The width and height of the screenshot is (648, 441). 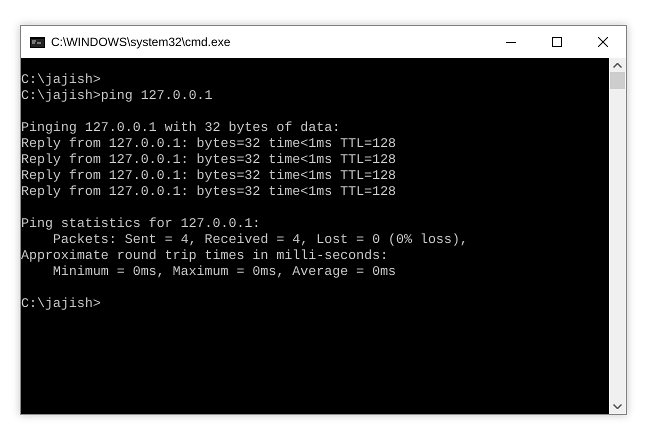 I want to click on console-line: C:\jajish>ping 127.0.0.1, so click(x=117, y=96).